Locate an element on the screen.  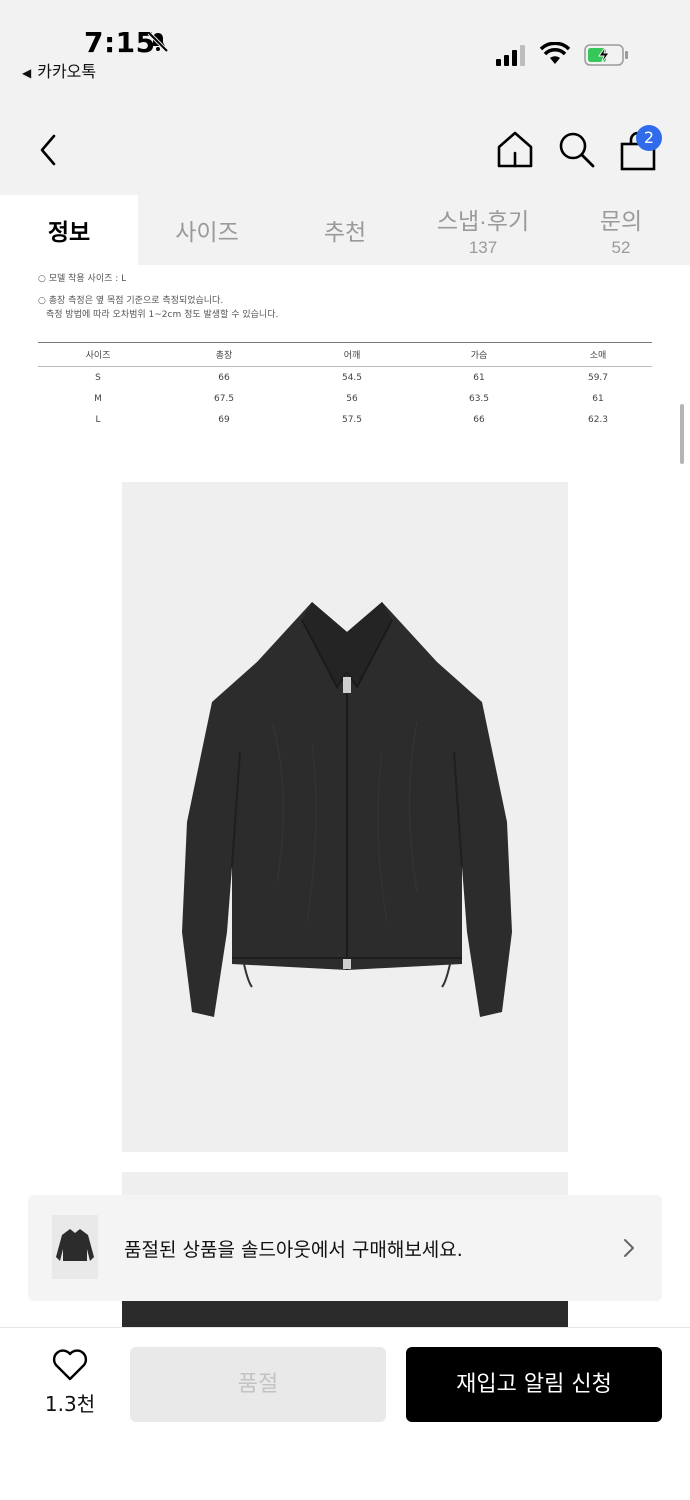
table-header-row: 사이즈 총장 어깨 가슴 소매 is located at coordinates (345, 355).